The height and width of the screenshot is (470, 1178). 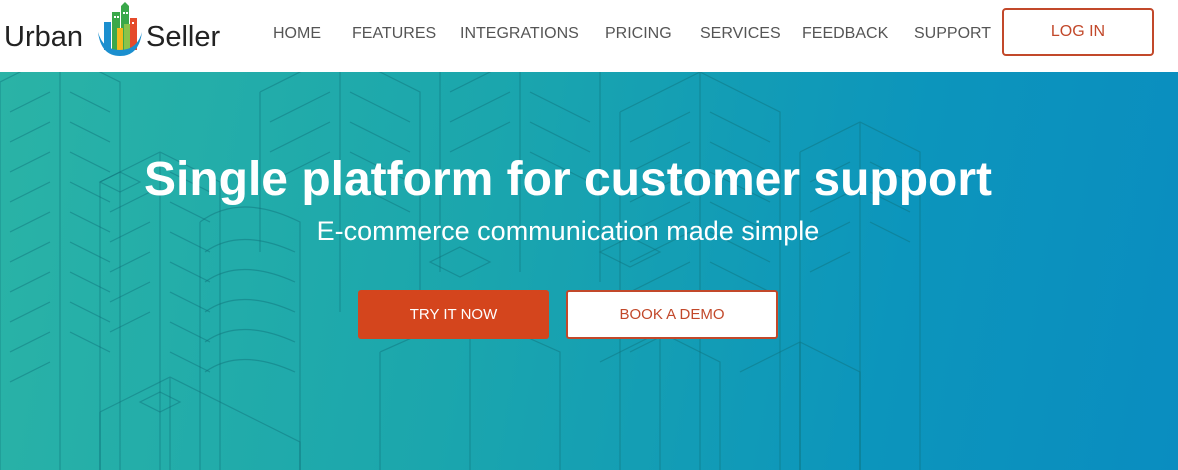 What do you see at coordinates (120, 29) in the screenshot?
I see `city-logo-icon` at bounding box center [120, 29].